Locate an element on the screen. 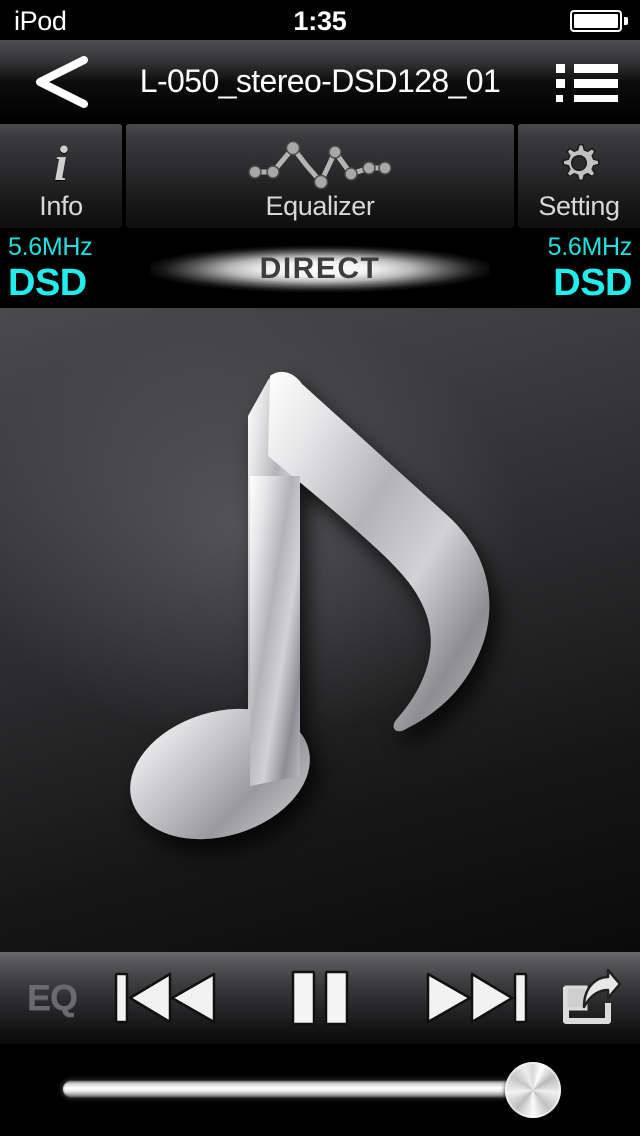 The height and width of the screenshot is (1136, 640). equalizer-curve-icon is located at coordinates (320, 163).